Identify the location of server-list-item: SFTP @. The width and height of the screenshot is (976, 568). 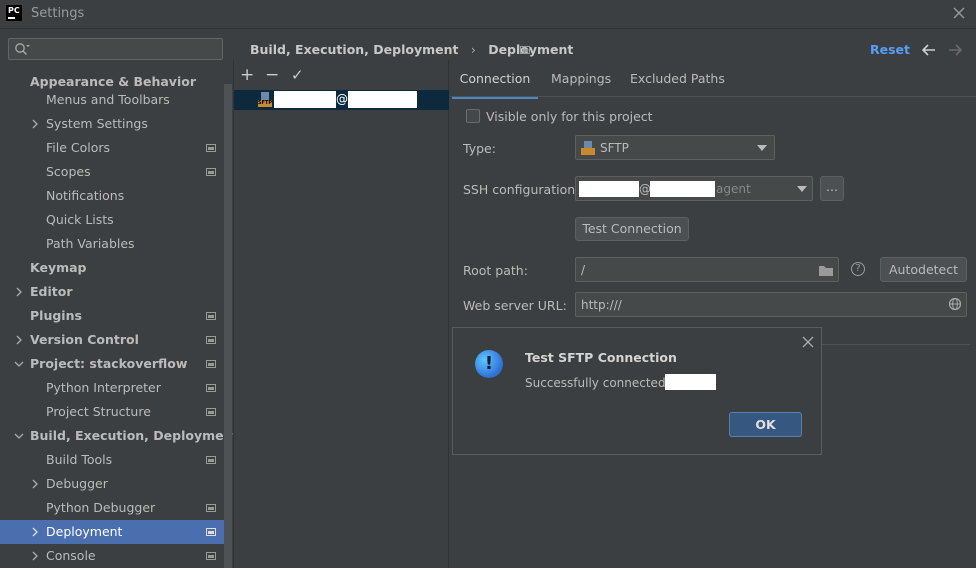
(341, 100).